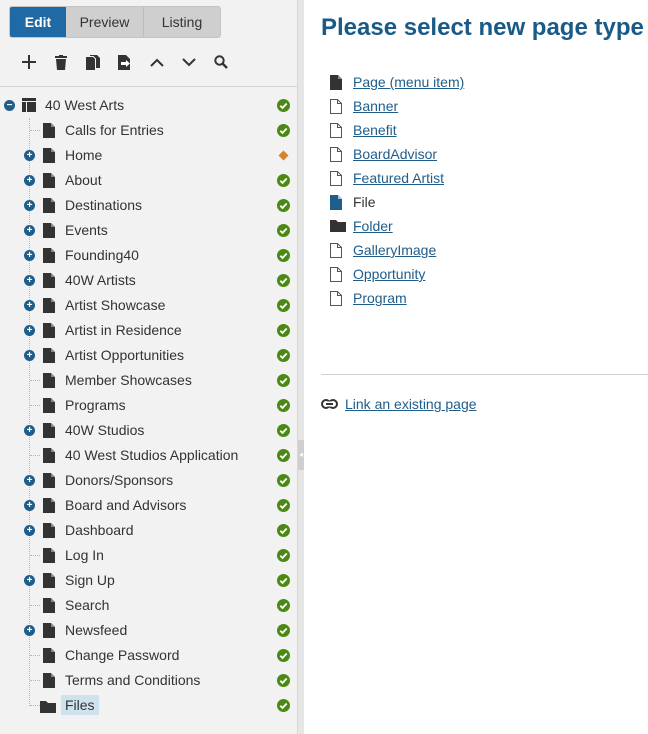  Describe the element at coordinates (124, 355) in the screenshot. I see `tree-node-label: Artist Opportunities` at that location.